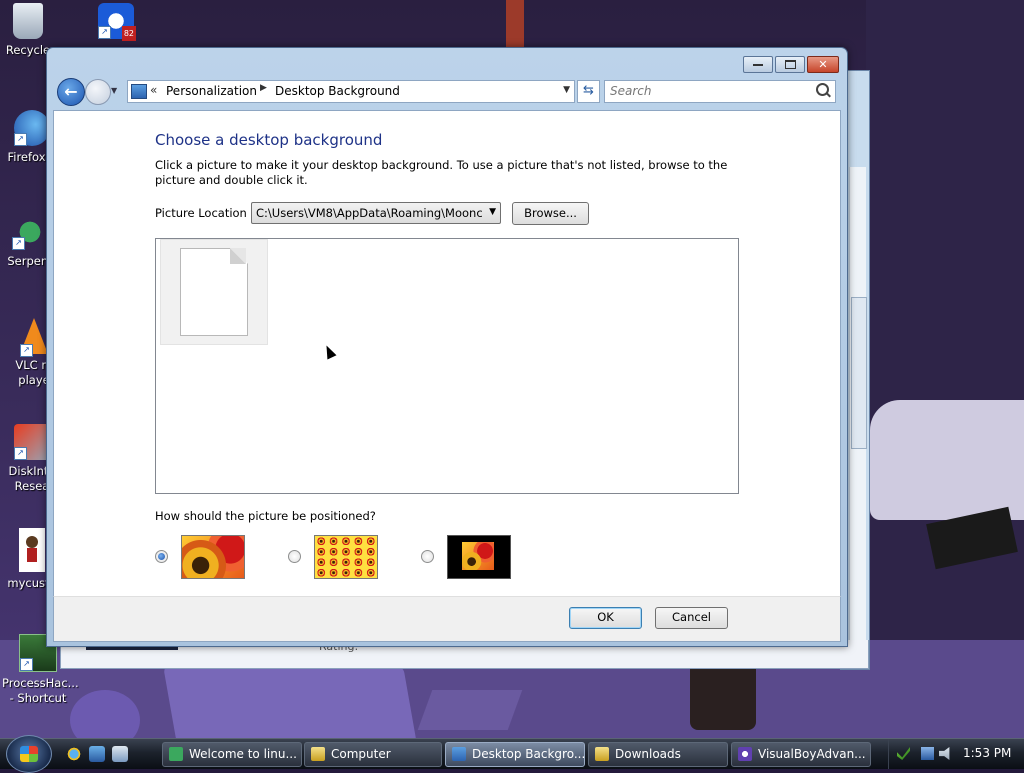 The width and height of the screenshot is (1024, 773). I want to click on position-question: How should the picture be positioned?, so click(265, 516).